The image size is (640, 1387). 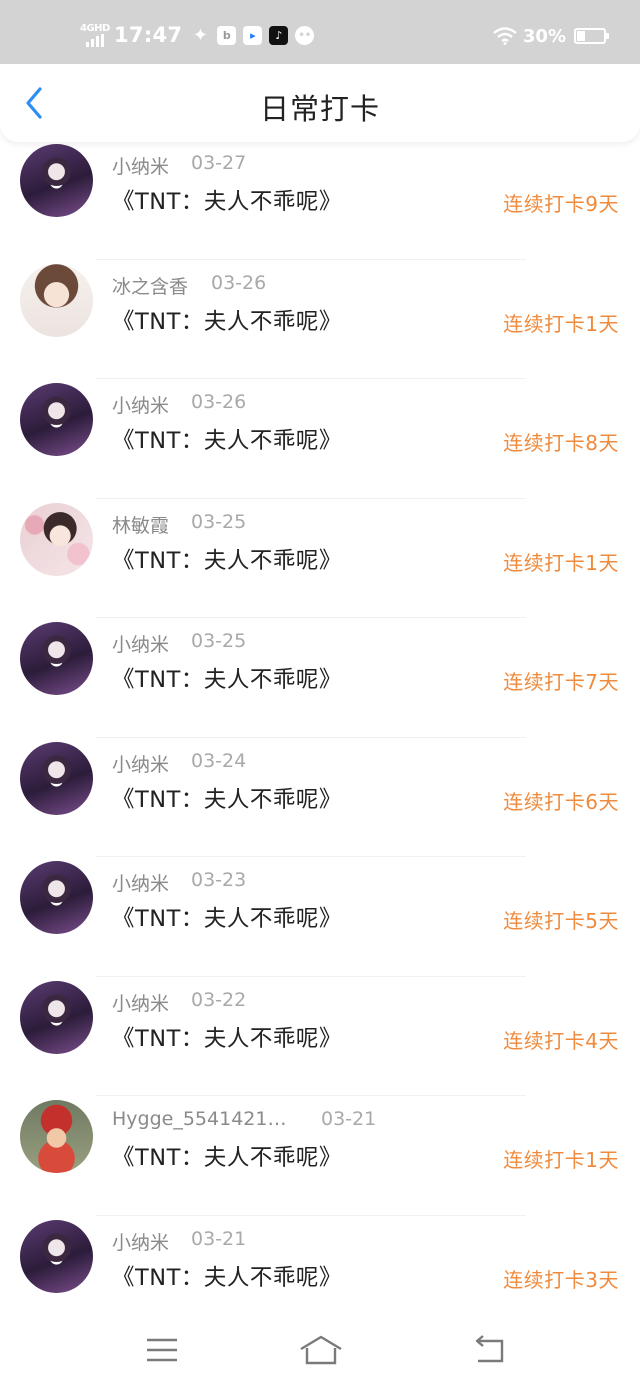 What do you see at coordinates (150, 285) in the screenshot?
I see `user-name: 冰之含香` at bounding box center [150, 285].